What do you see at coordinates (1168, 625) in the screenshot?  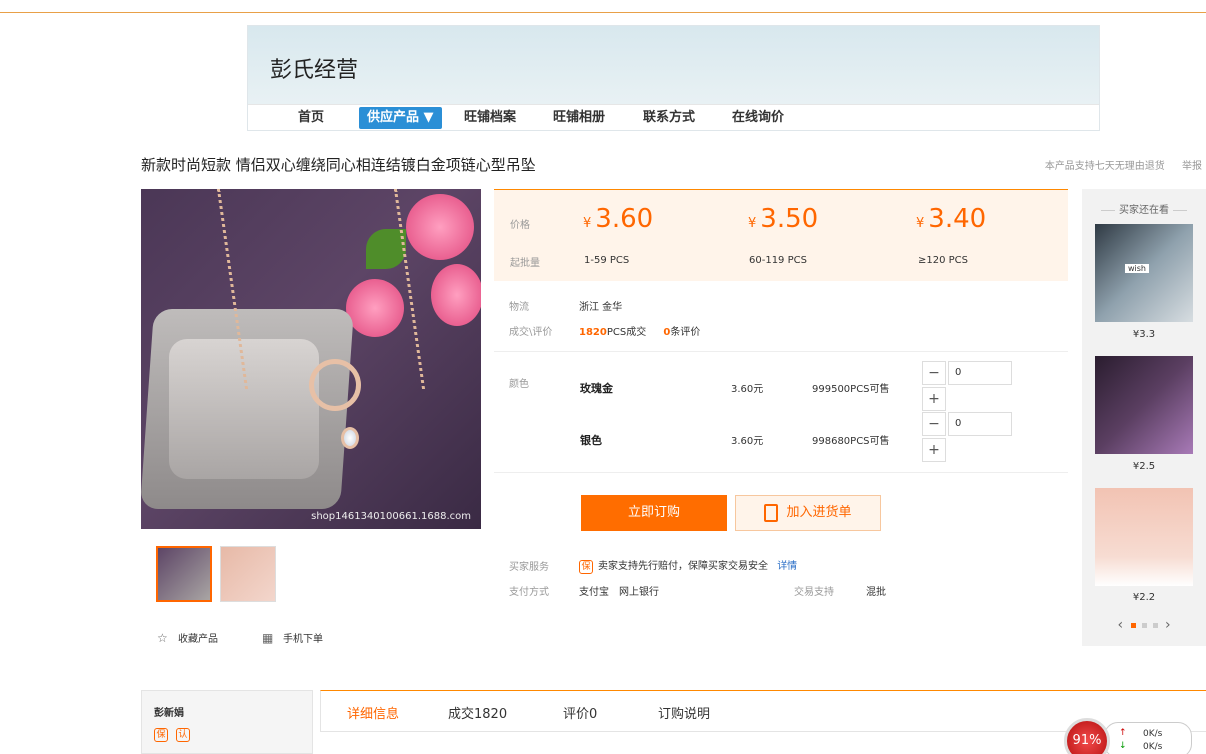 I see `chevron-right-icon: ›` at bounding box center [1168, 625].